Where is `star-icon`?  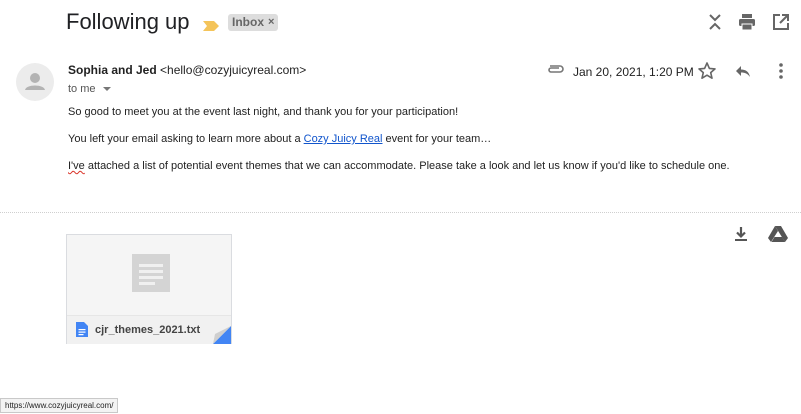 star-icon is located at coordinates (707, 71).